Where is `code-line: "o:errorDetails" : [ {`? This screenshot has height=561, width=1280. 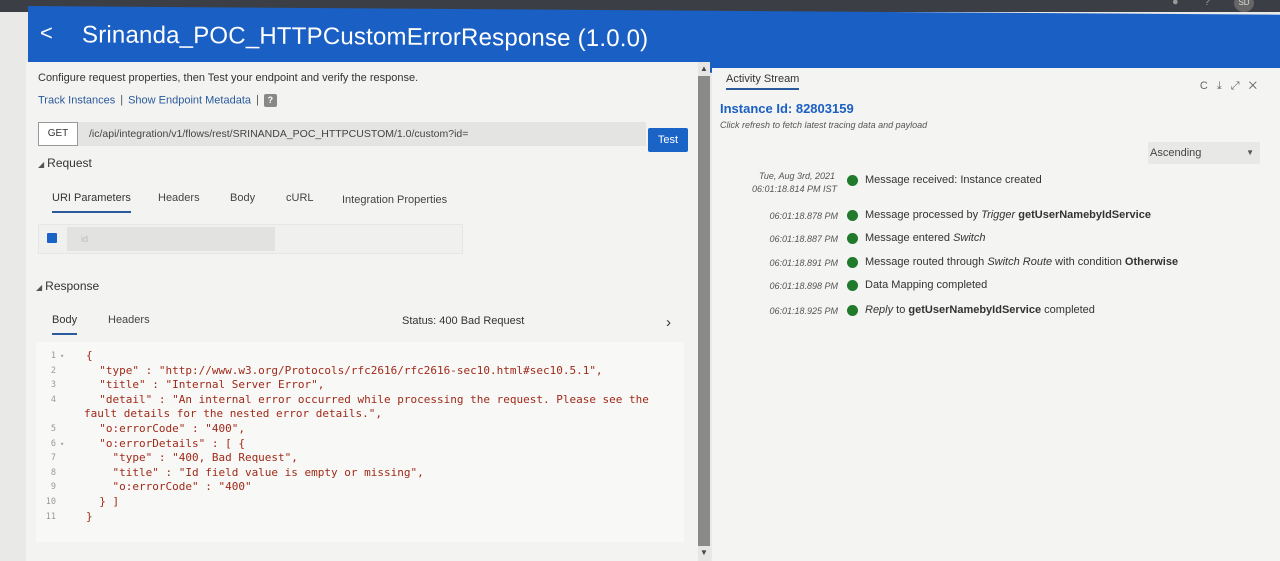 code-line: "o:errorDetails" : [ { is located at coordinates (165, 443).